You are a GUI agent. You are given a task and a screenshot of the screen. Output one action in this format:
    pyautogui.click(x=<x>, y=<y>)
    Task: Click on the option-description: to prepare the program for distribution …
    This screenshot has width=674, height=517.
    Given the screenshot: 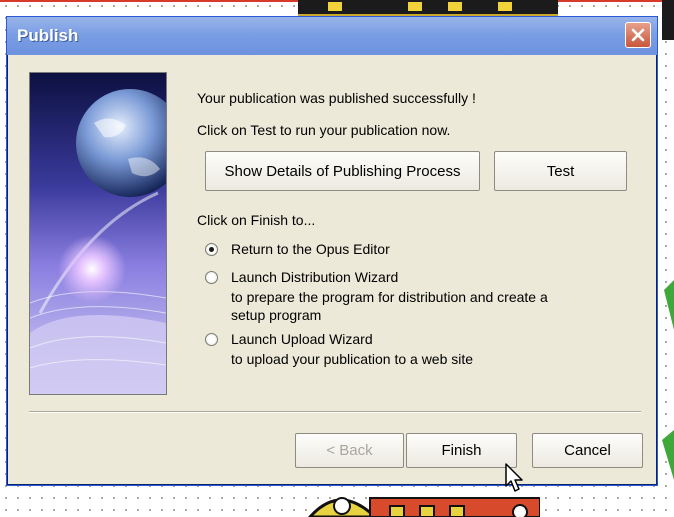 What is the action you would take?
    pyautogui.click(x=389, y=297)
    